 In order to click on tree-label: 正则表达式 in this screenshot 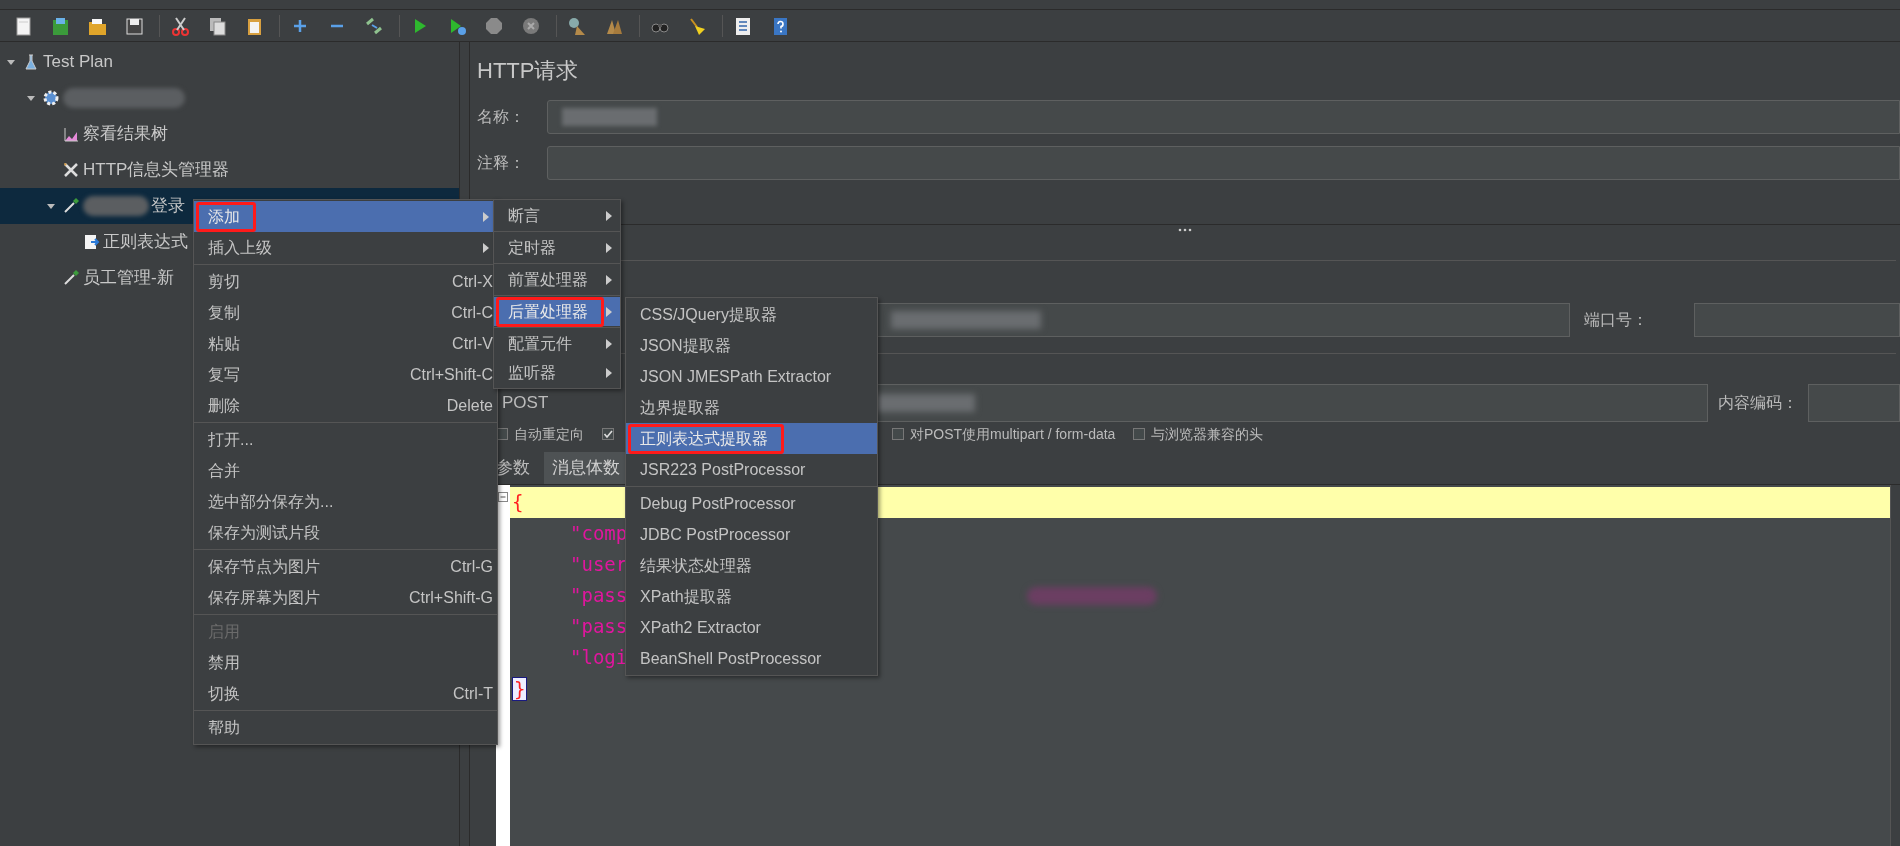, I will do `click(145, 242)`.